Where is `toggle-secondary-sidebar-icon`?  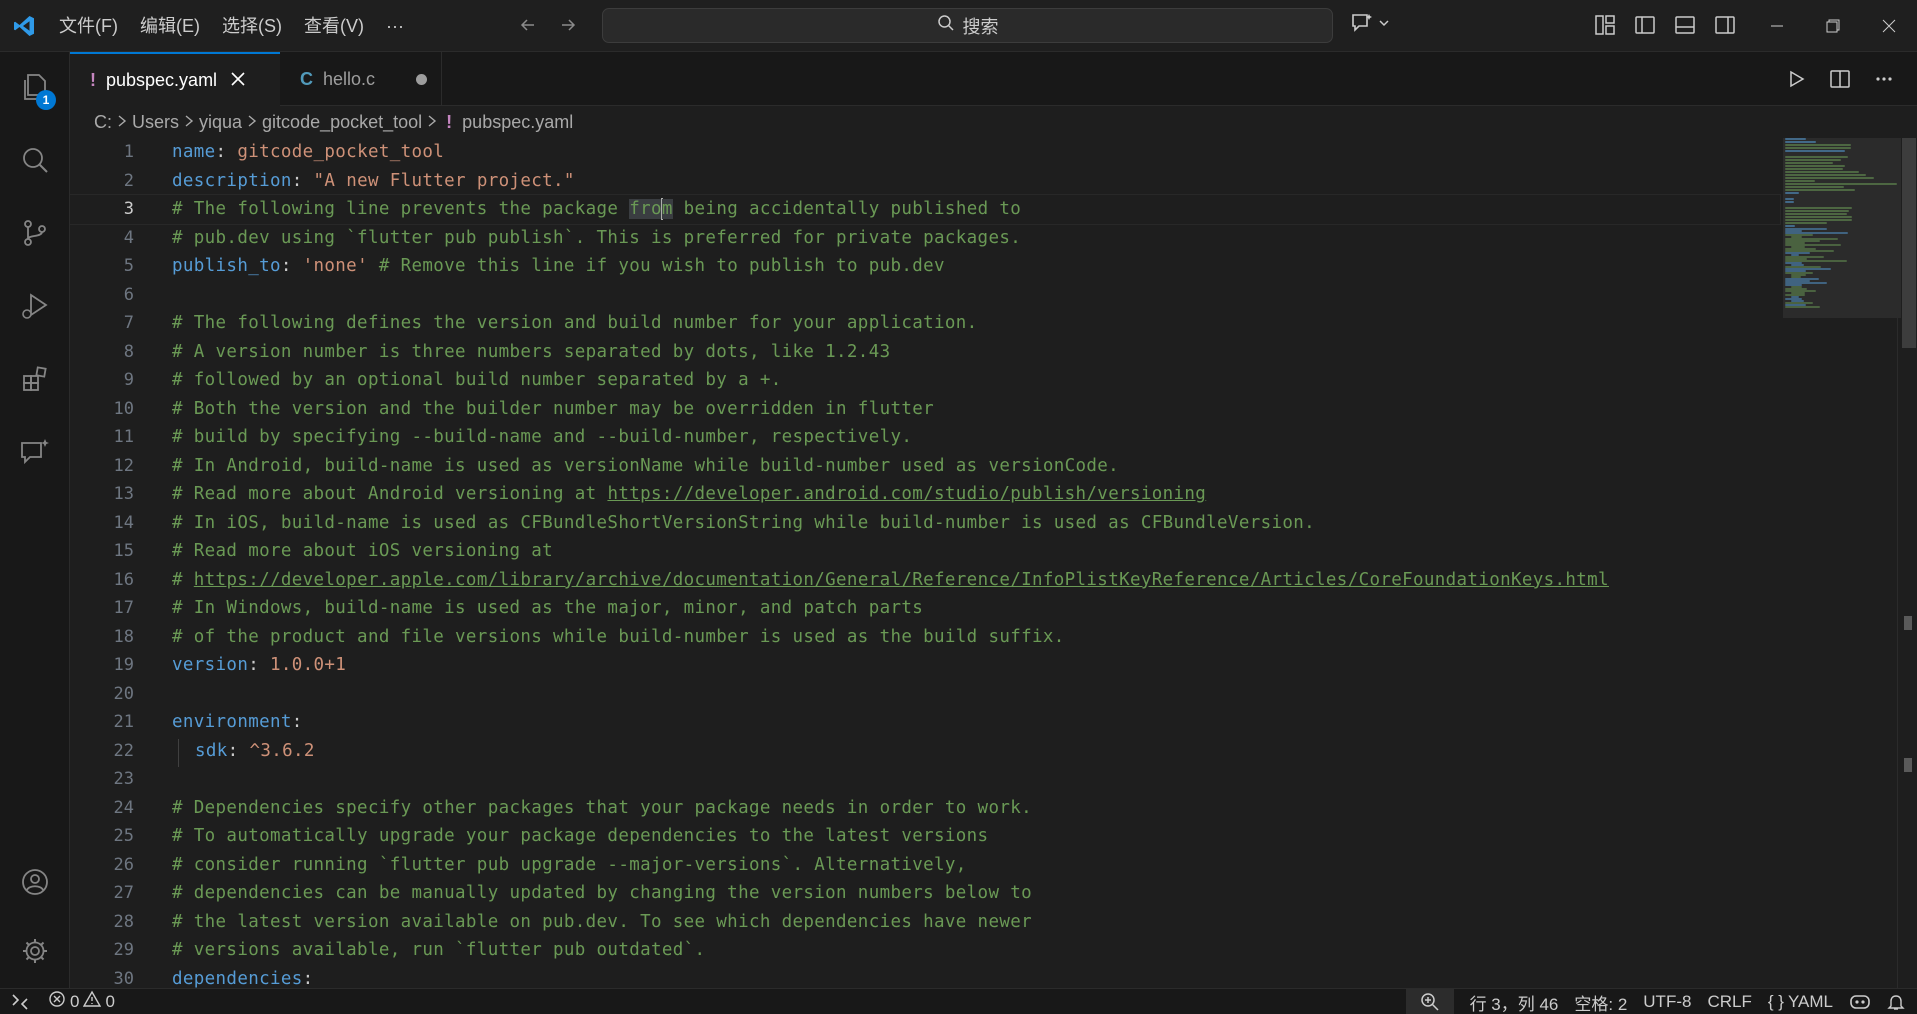 toggle-secondary-sidebar-icon is located at coordinates (1725, 25).